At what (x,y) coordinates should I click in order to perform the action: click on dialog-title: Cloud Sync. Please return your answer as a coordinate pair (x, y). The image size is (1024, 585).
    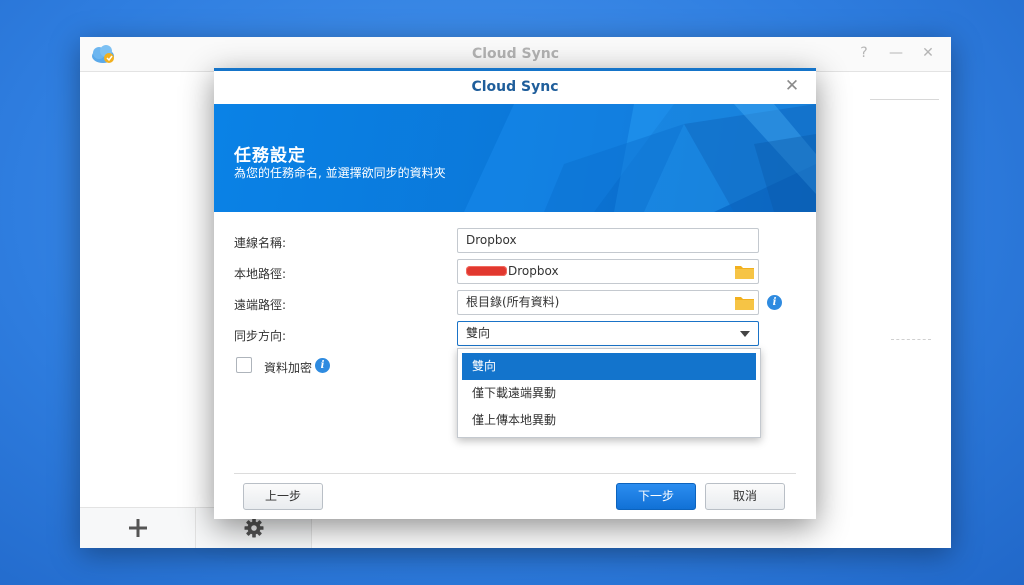
    Looking at the image, I should click on (515, 87).